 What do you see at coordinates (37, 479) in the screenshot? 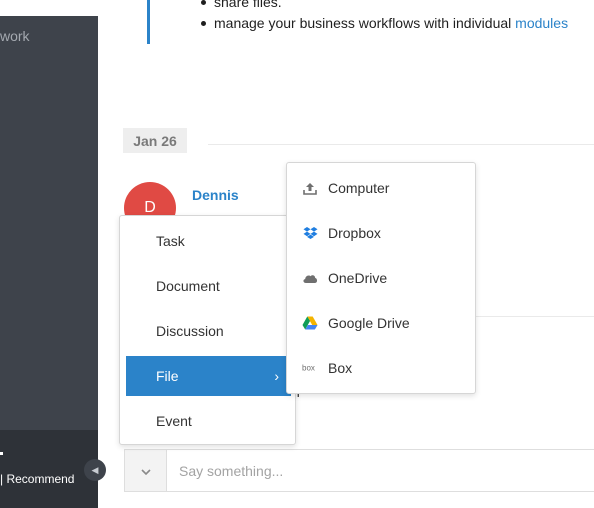
I see `recommend-link: | Recommend` at bounding box center [37, 479].